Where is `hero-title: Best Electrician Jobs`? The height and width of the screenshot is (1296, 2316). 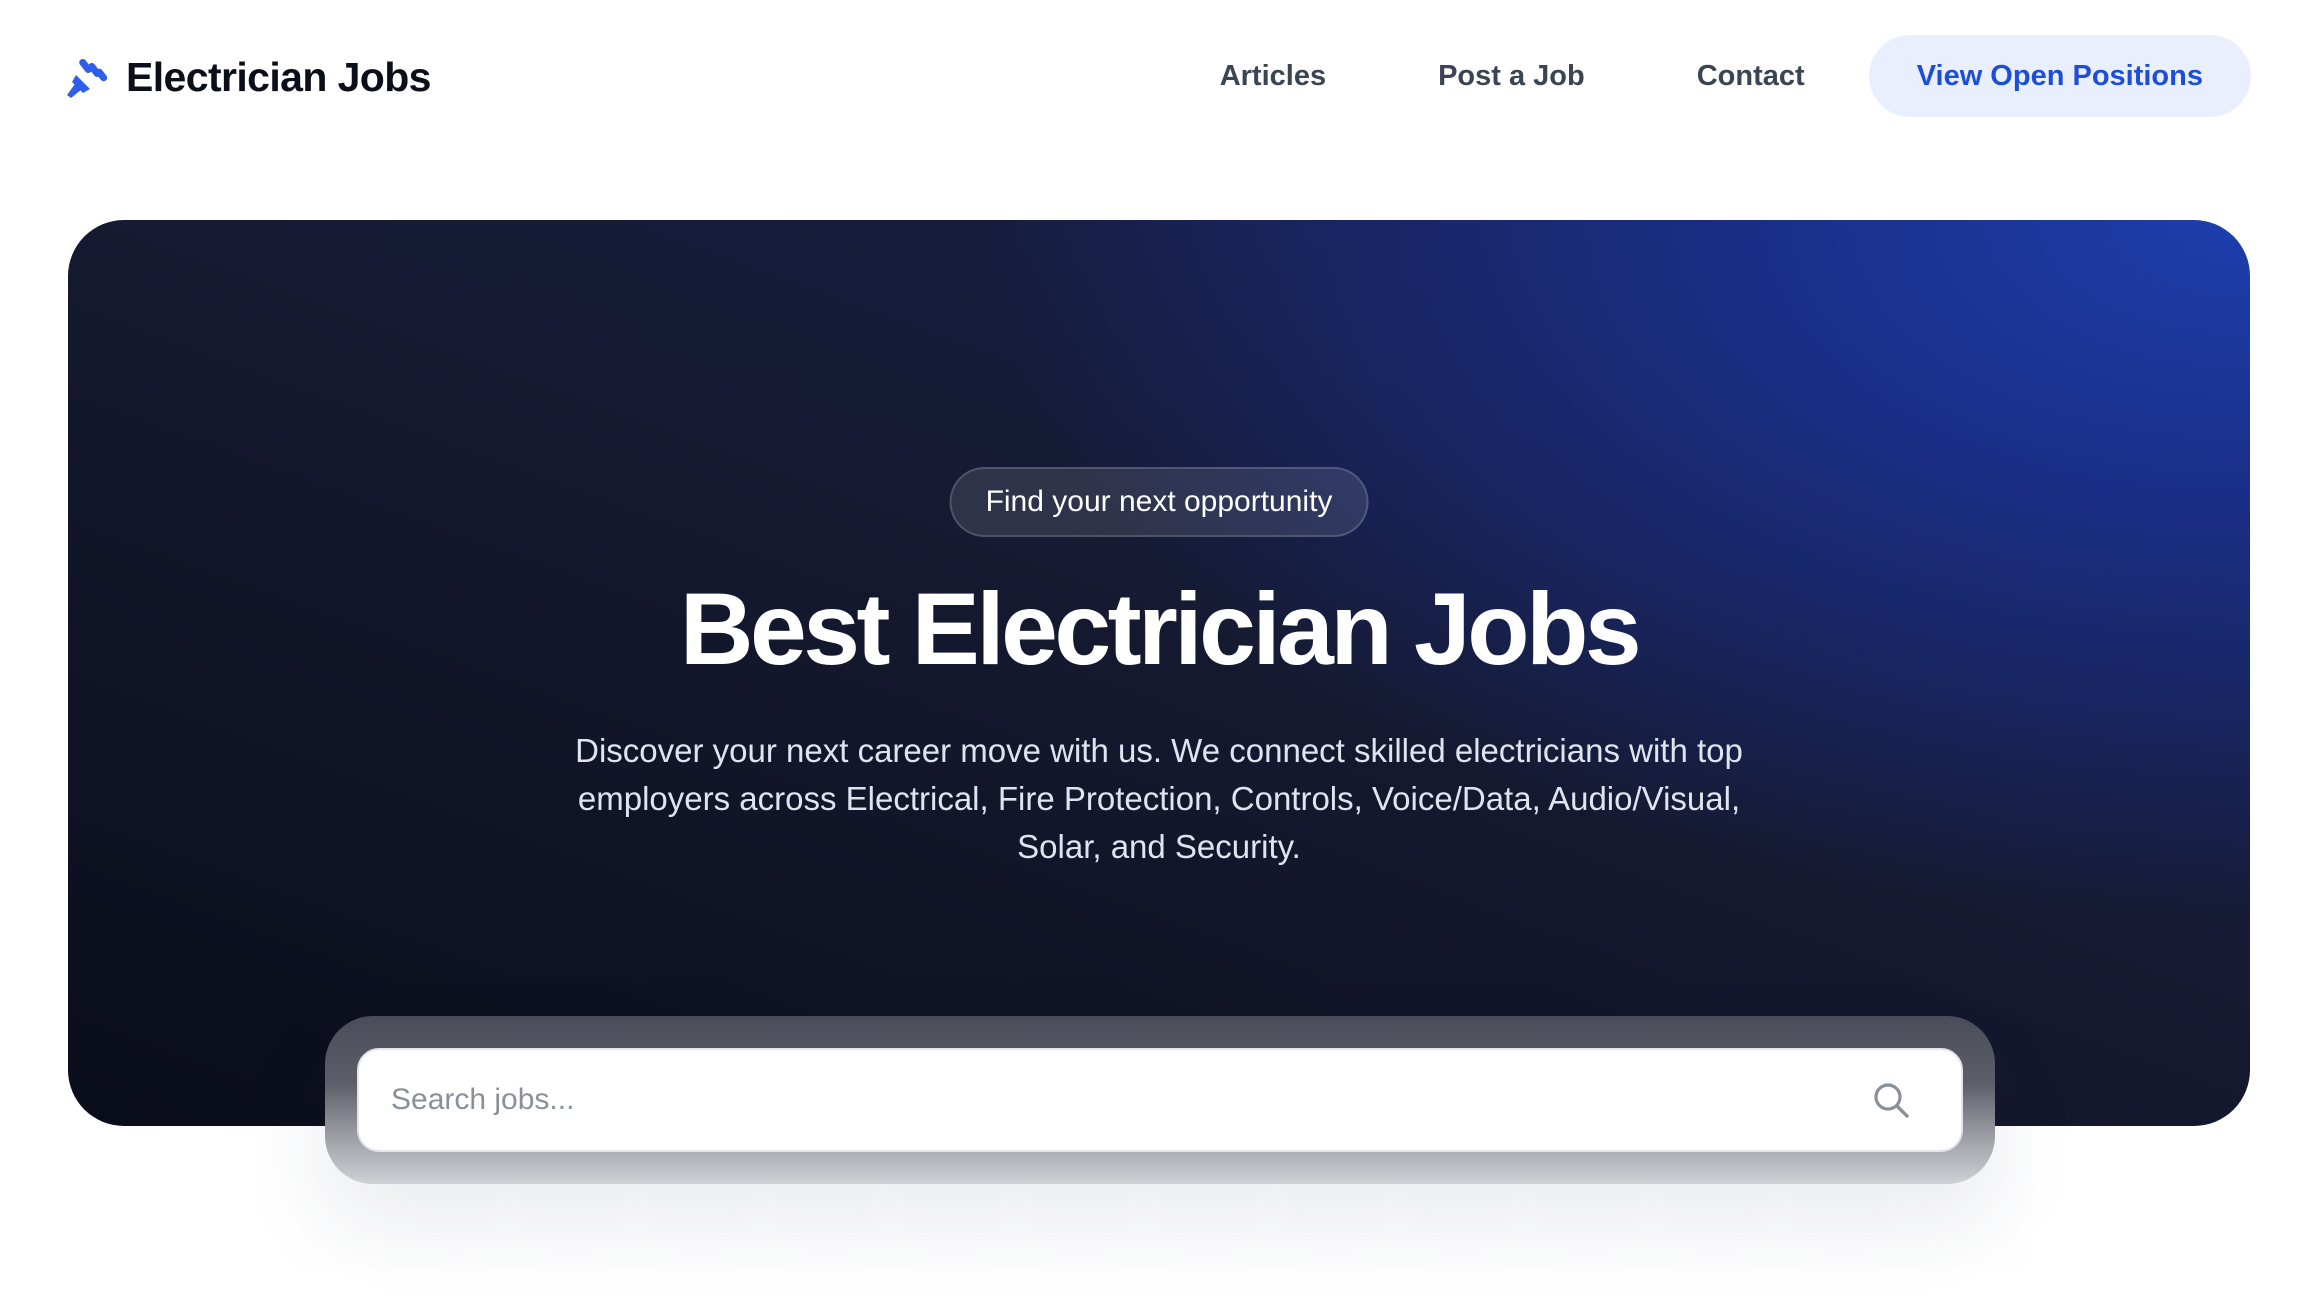 hero-title: Best Electrician Jobs is located at coordinates (1160, 629).